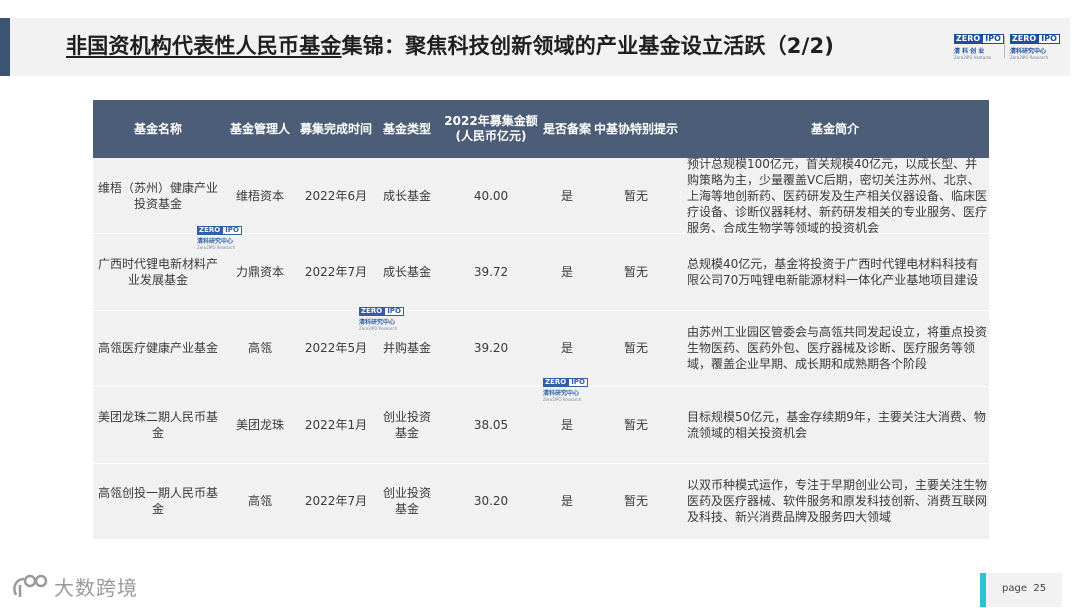 The width and height of the screenshot is (1080, 608). What do you see at coordinates (5, 47) in the screenshot?
I see `title-accent-bar` at bounding box center [5, 47].